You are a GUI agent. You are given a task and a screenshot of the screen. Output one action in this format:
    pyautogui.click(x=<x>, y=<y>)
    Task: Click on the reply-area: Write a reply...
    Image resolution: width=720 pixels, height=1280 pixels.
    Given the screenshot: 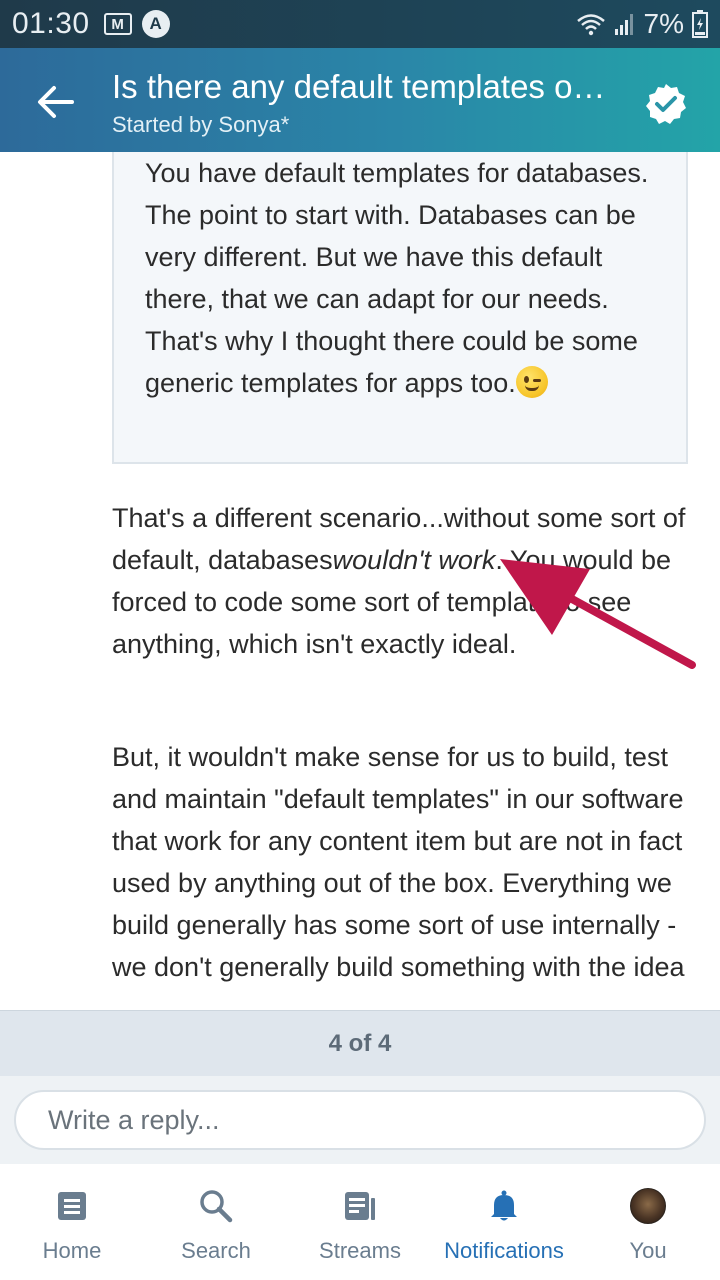 What is the action you would take?
    pyautogui.click(x=360, y=1120)
    